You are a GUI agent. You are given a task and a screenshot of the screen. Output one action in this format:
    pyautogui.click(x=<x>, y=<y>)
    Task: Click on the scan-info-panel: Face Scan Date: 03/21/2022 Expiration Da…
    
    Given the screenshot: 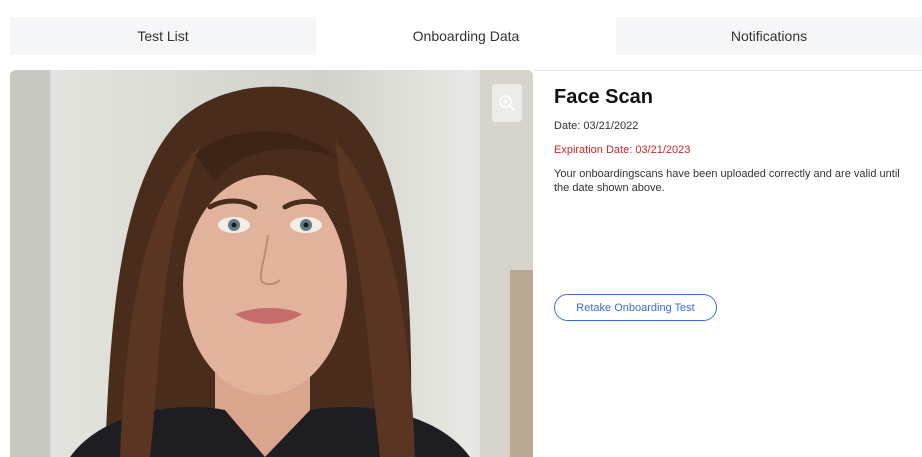 What is the action you would take?
    pyautogui.click(x=734, y=140)
    